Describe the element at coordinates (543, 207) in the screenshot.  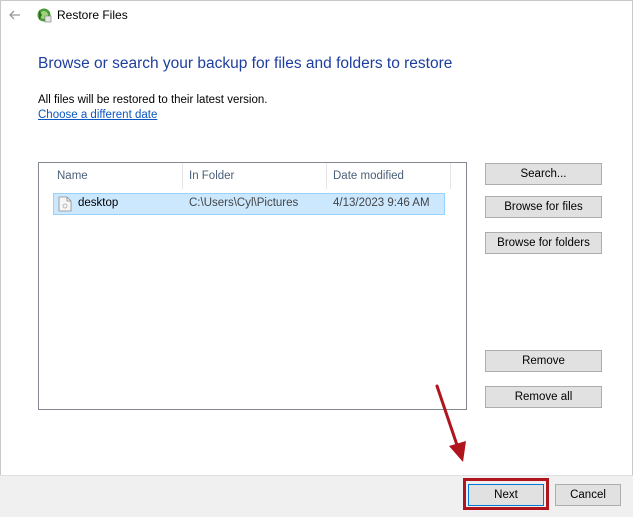
I see `browse-for-files-button: Browse for files` at that location.